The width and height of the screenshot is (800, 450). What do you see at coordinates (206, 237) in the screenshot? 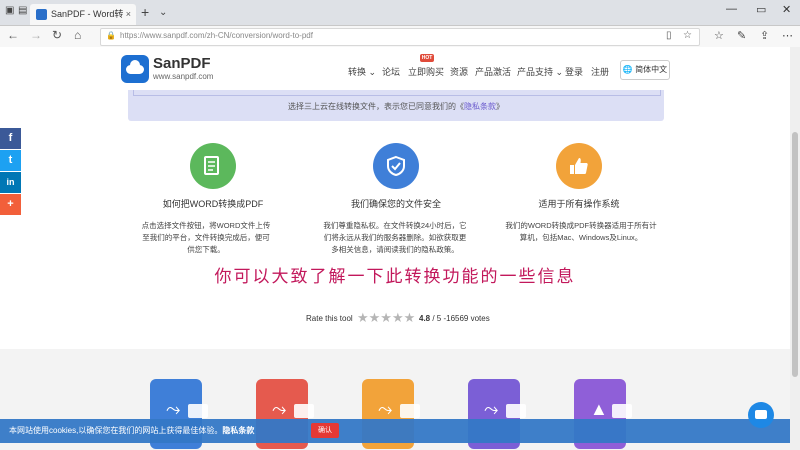
I see `feature-desc-how: 点击选择文件按钮，将WORD文件上传至我们的平台，文件转换完成后，便可供您下载。` at bounding box center [206, 237].